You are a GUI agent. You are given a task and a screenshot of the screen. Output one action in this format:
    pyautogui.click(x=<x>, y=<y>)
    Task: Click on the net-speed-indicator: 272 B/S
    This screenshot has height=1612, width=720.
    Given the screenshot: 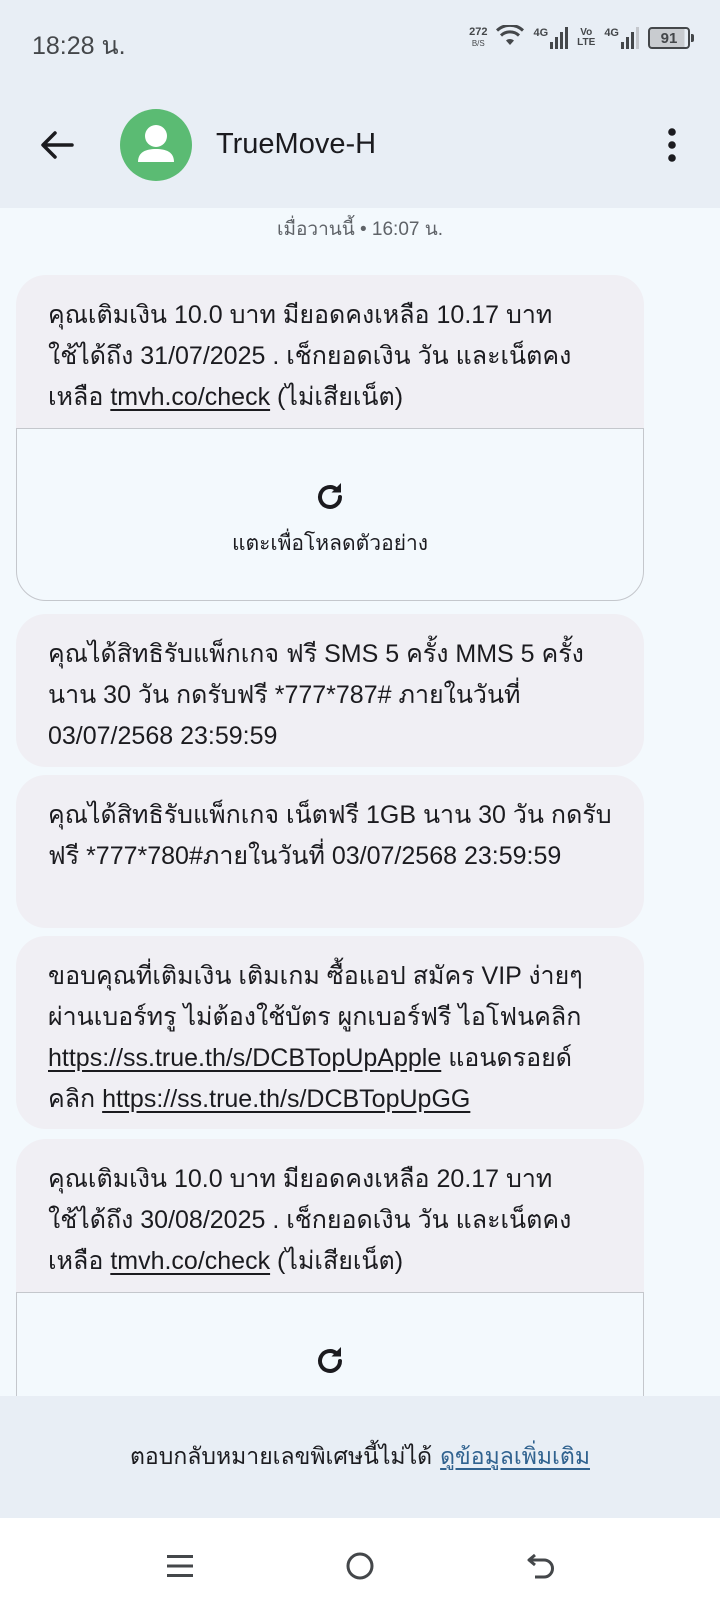 What is the action you would take?
    pyautogui.click(x=478, y=38)
    